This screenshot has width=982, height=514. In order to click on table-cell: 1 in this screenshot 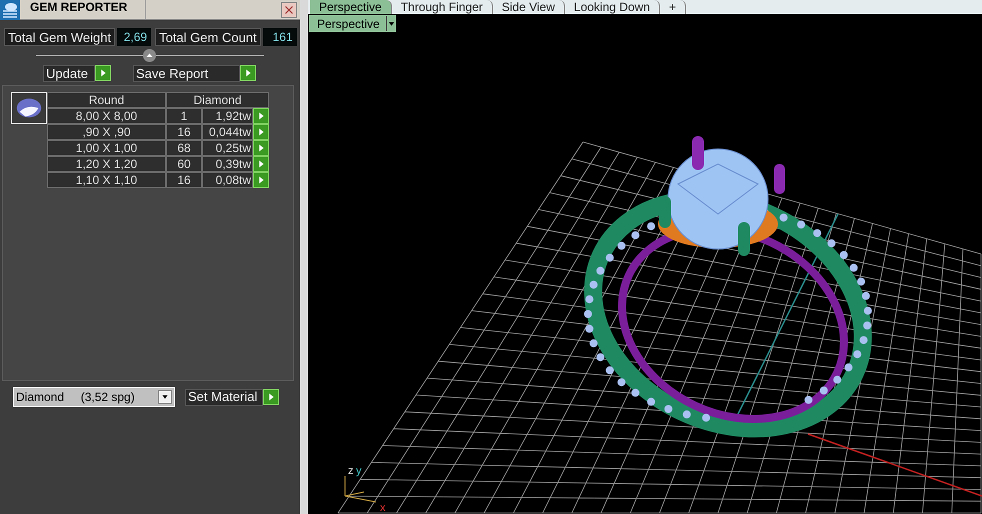, I will do `click(184, 116)`.